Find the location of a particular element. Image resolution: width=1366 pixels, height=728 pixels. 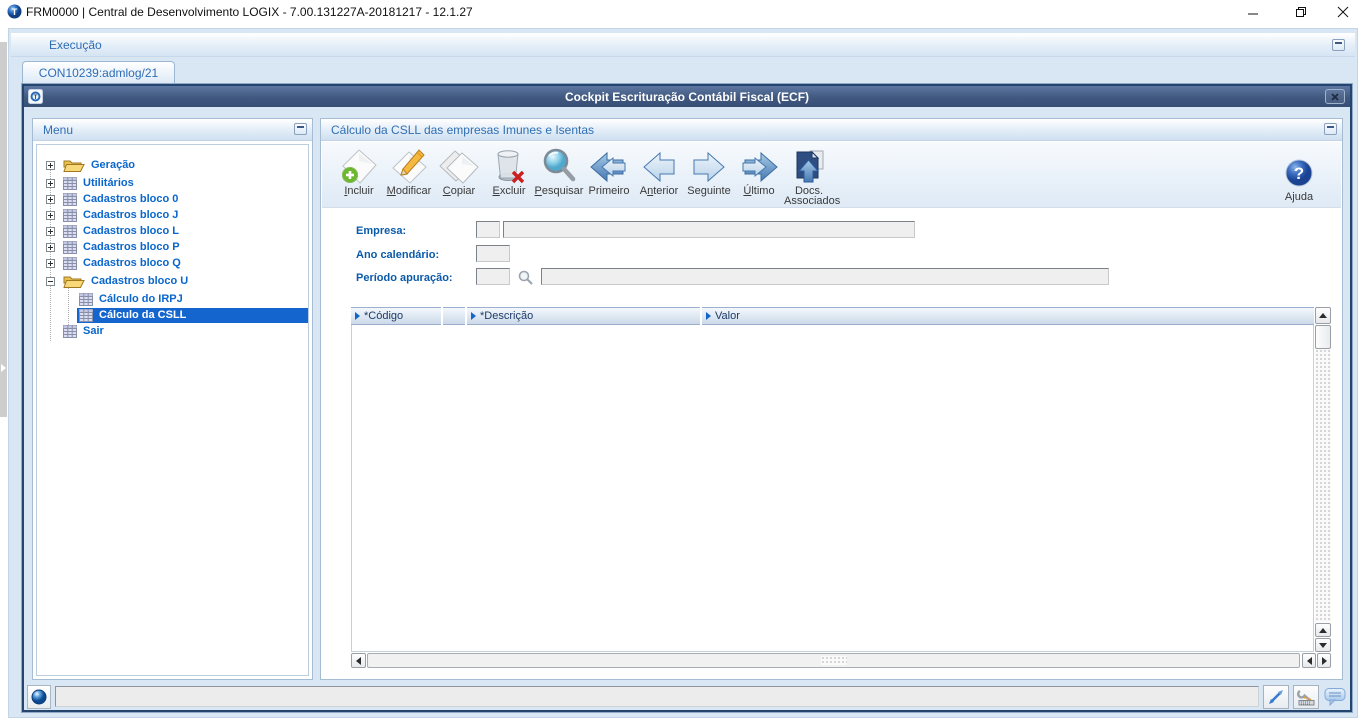

resize-window-button is located at coordinates (1276, 696).